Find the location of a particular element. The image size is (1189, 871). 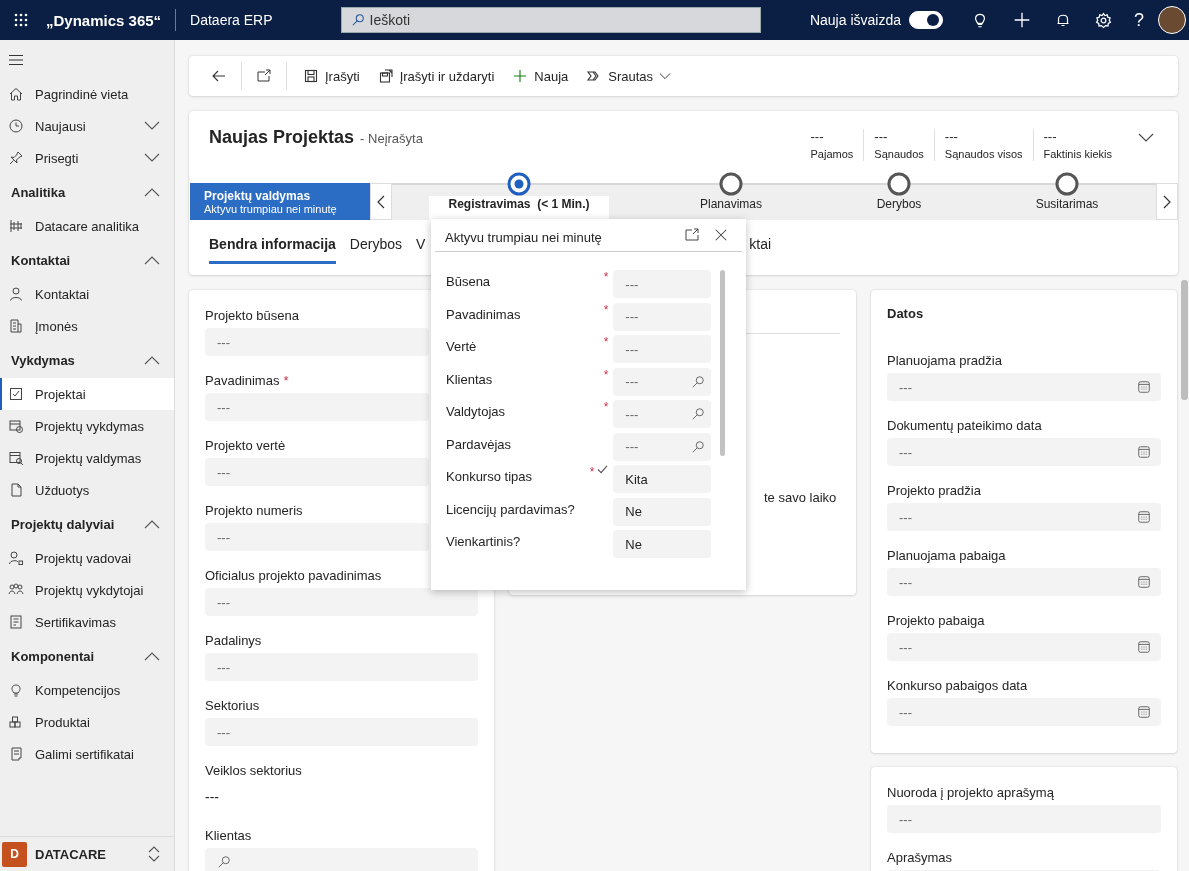

field-label: Oficialus projekto pavadinimas is located at coordinates (293, 576).